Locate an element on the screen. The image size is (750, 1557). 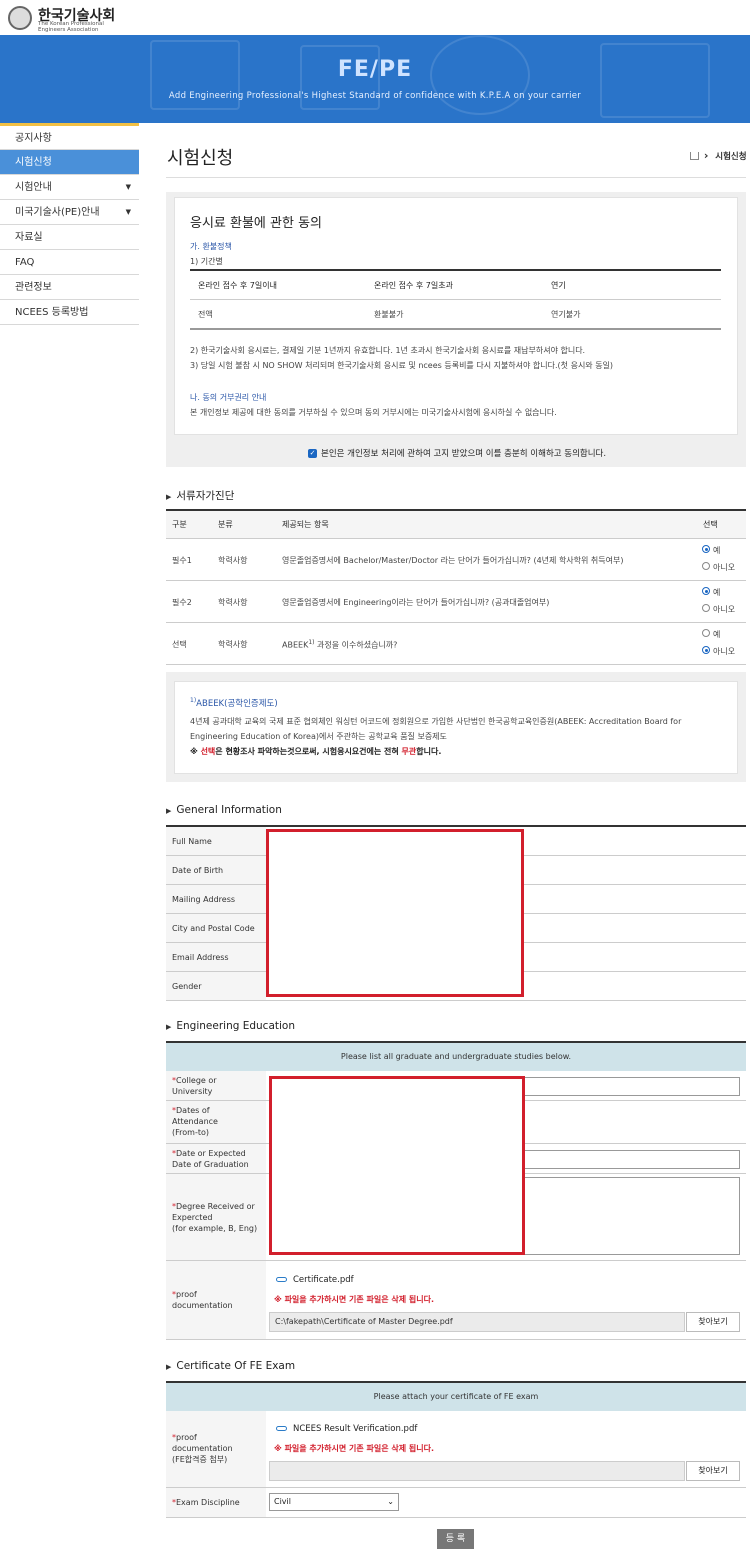
breadcrumb: › 시험신청 is located at coordinates (718, 155).